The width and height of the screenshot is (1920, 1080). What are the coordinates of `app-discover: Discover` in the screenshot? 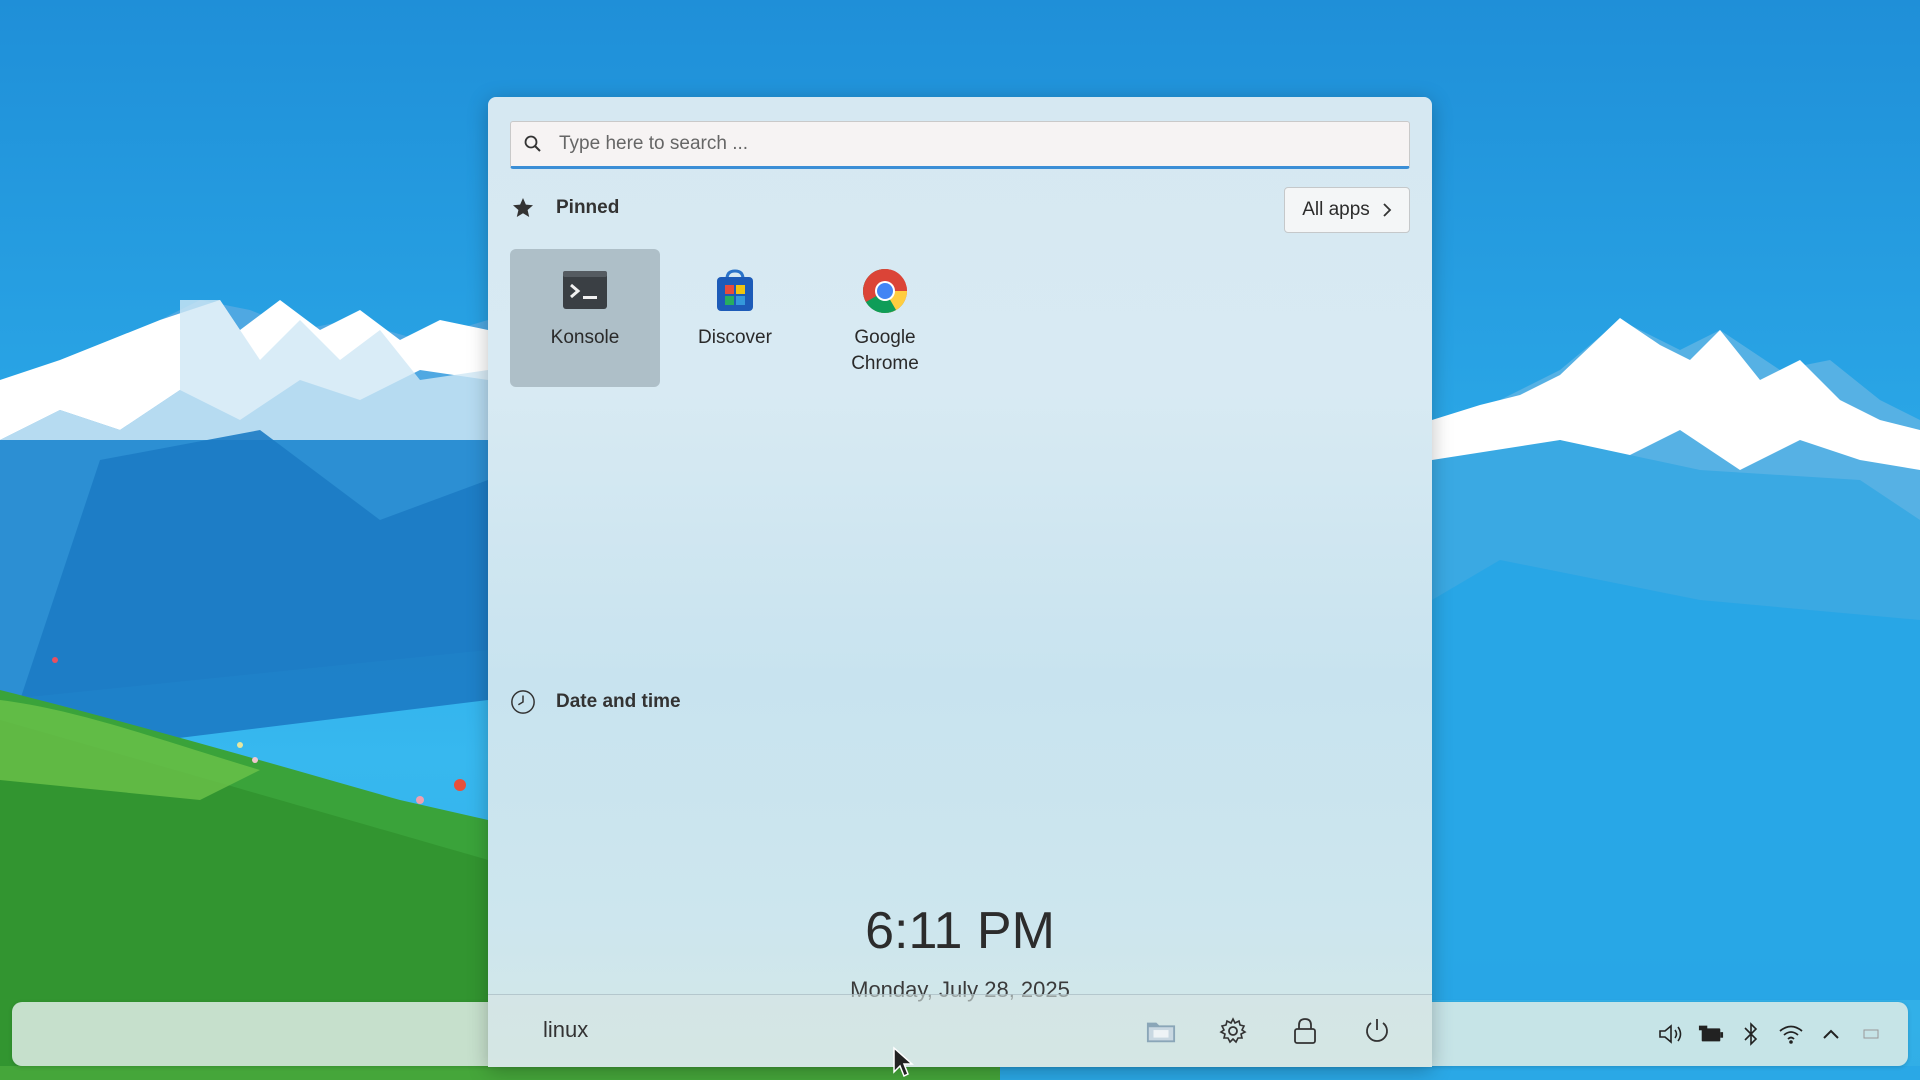 It's located at (735, 318).